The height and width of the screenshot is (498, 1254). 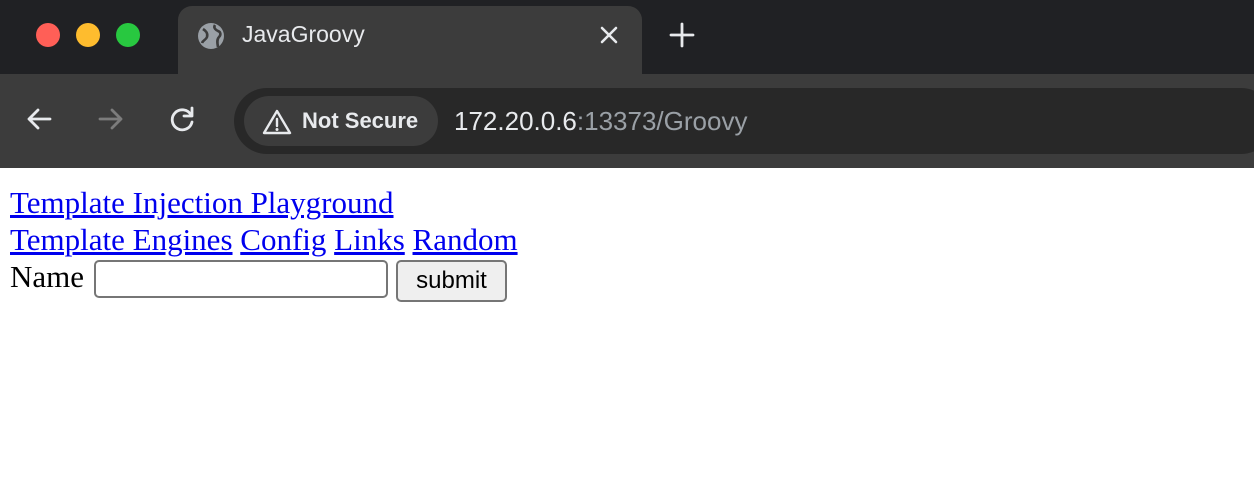 I want to click on link-random: Random, so click(x=465, y=239).